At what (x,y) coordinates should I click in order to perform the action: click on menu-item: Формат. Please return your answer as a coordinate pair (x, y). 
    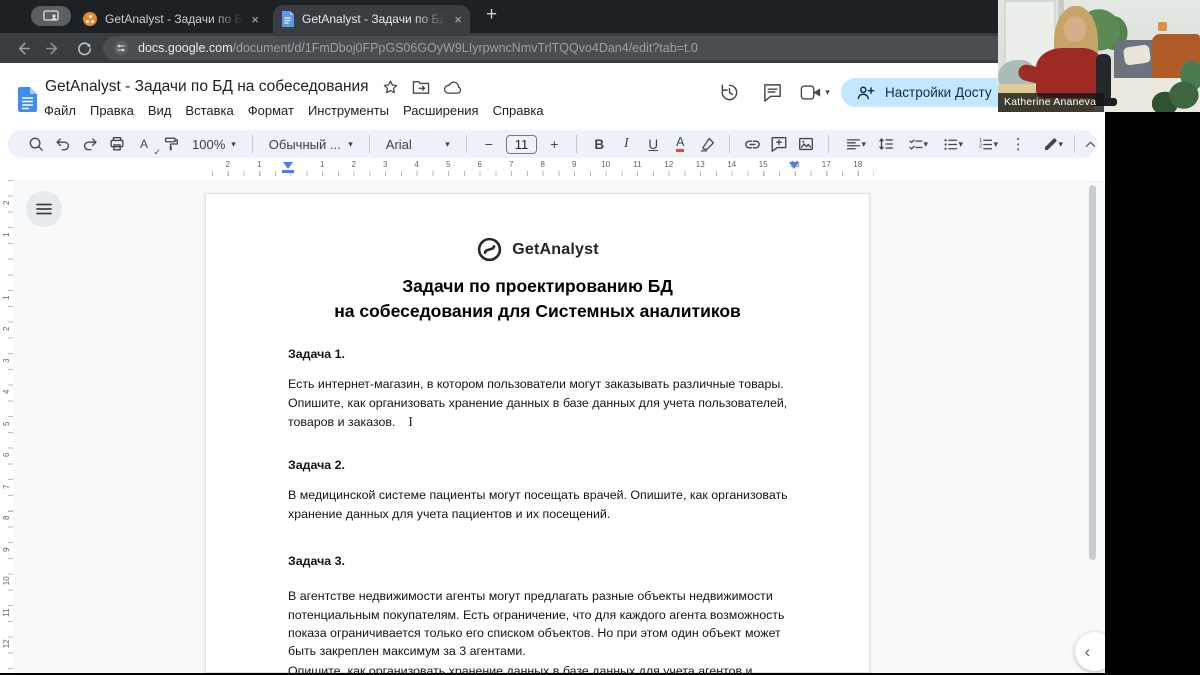
    Looking at the image, I should click on (271, 110).